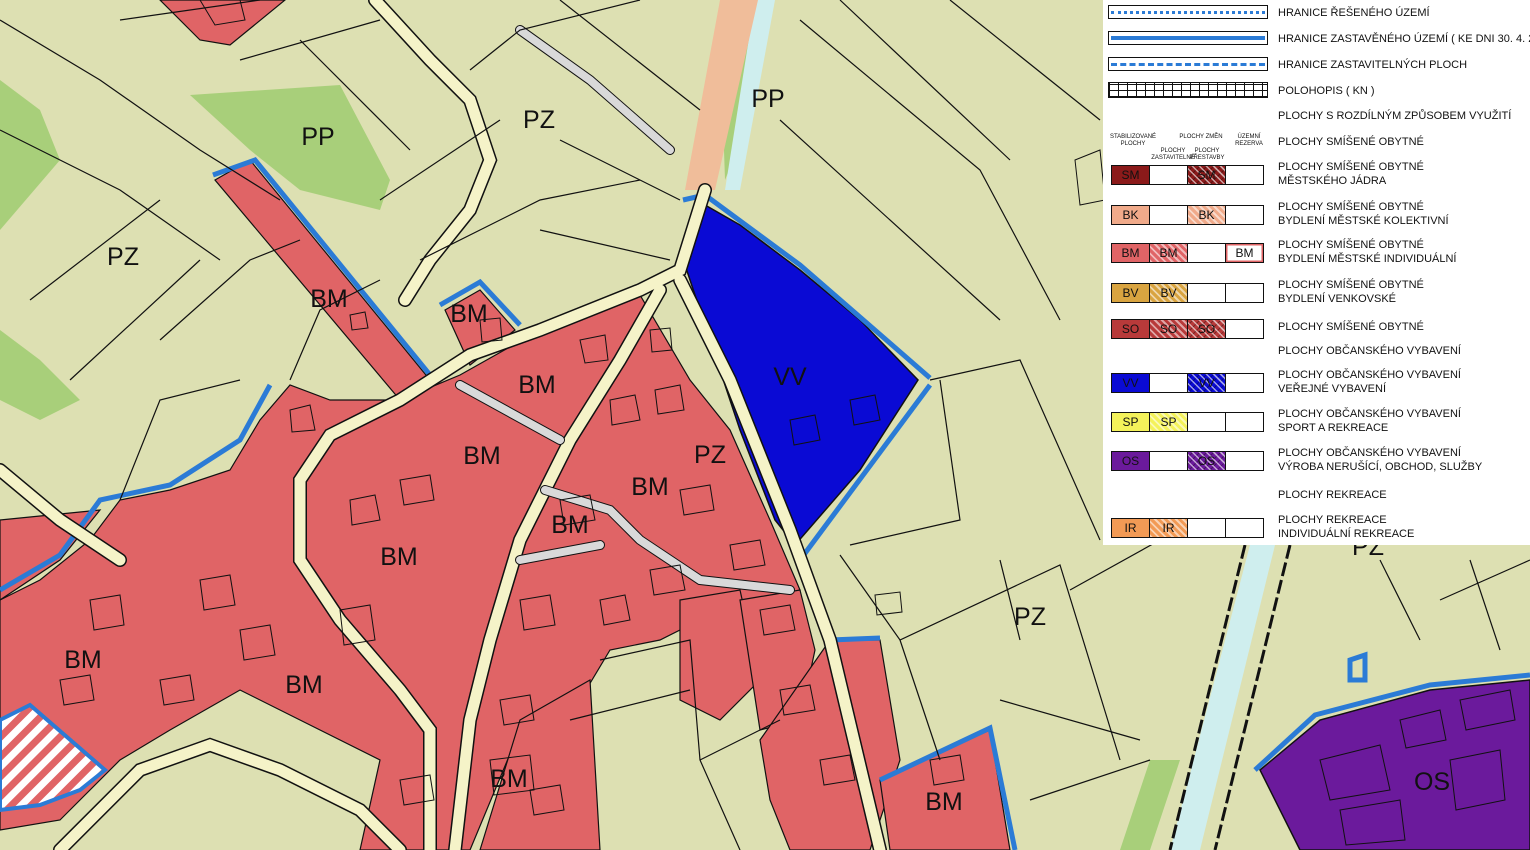 Image resolution: width=1530 pixels, height=850 pixels. I want to click on legend-swatch-row: IR IR PLOCHY REKREACE INDIVIDUÁLNÍ REKREACE, so click(1316, 528).